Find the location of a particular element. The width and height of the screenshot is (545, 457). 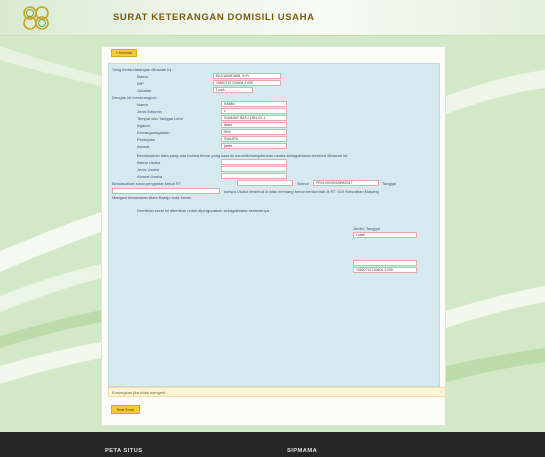

subject-citizenship-label: Kewarganegaraan is located at coordinates (153, 132).